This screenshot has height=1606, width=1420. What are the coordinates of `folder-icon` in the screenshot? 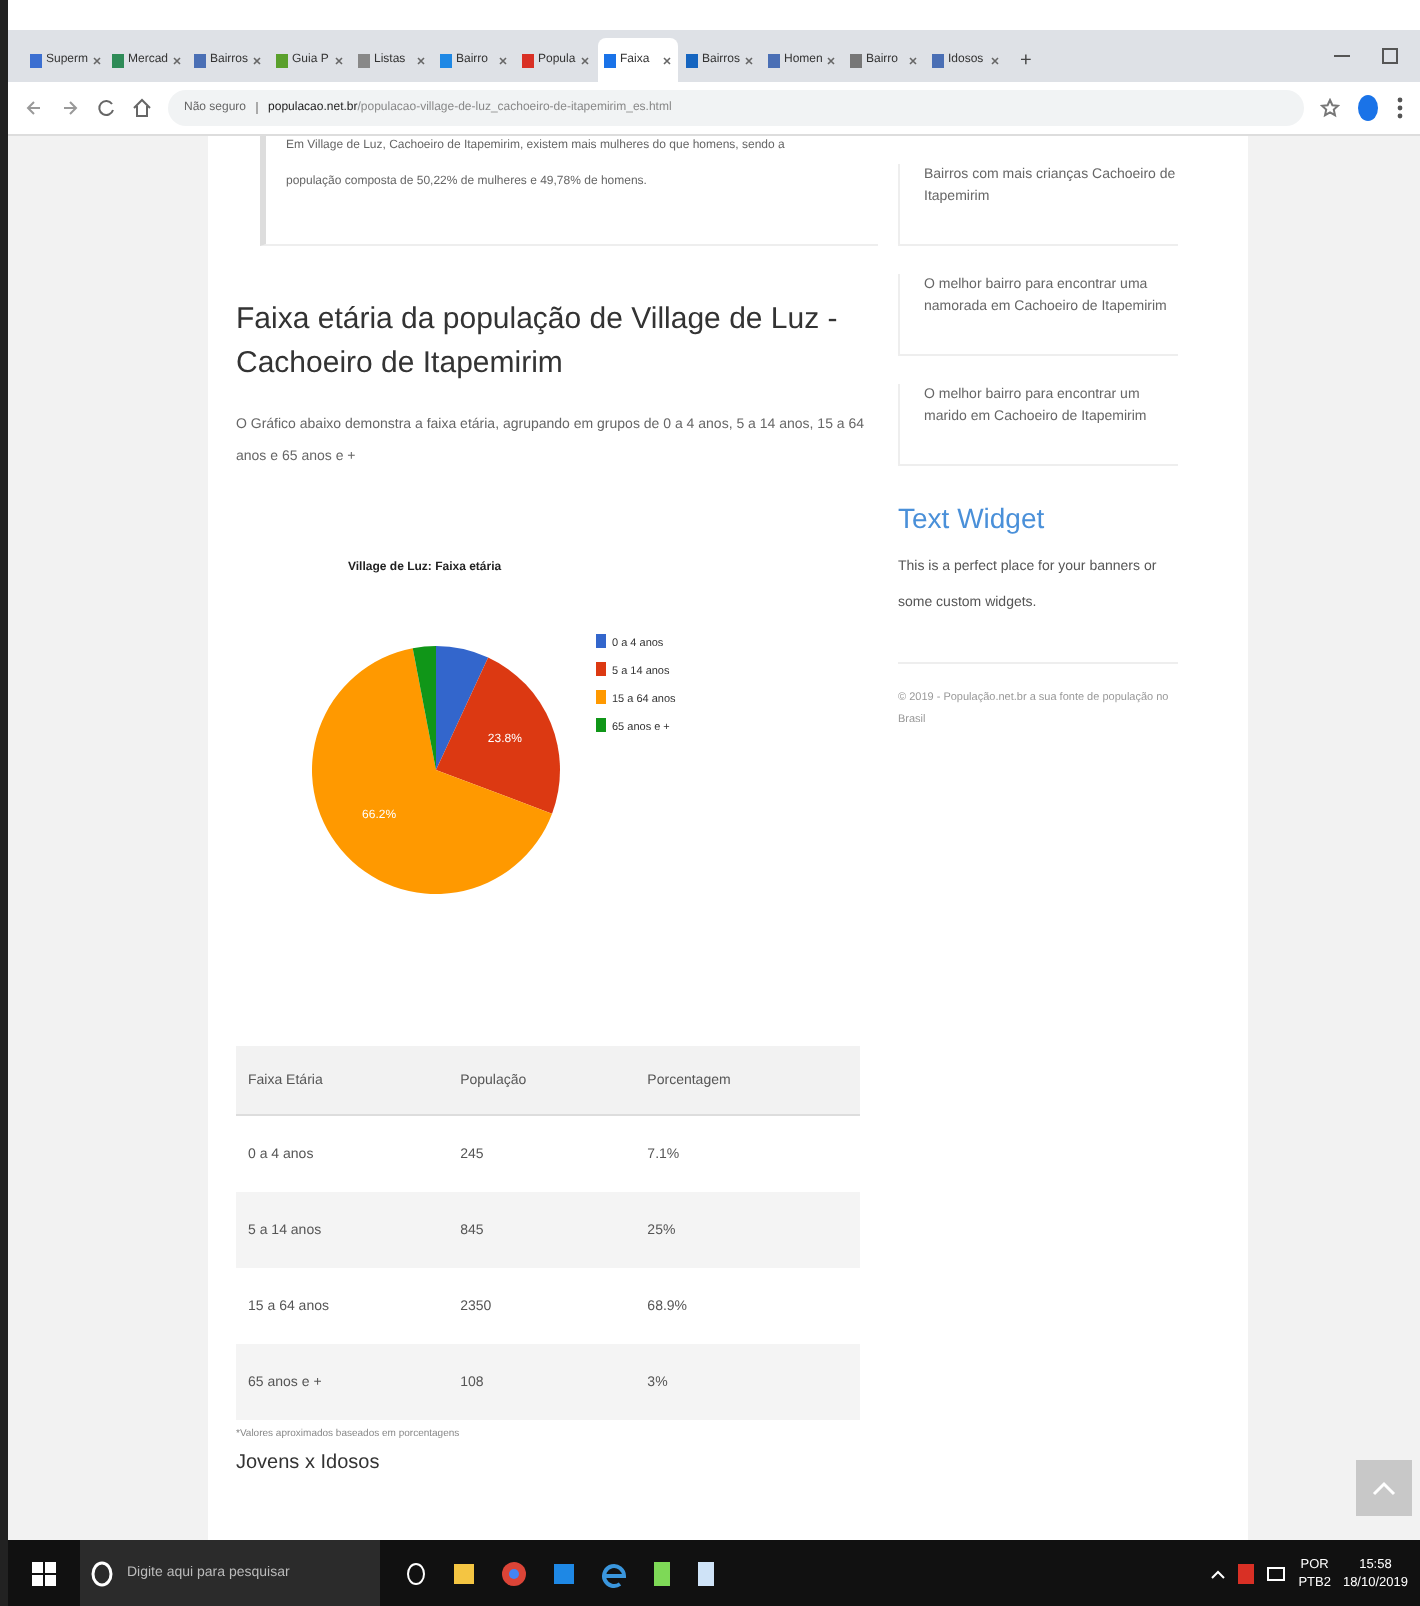 It's located at (464, 1573).